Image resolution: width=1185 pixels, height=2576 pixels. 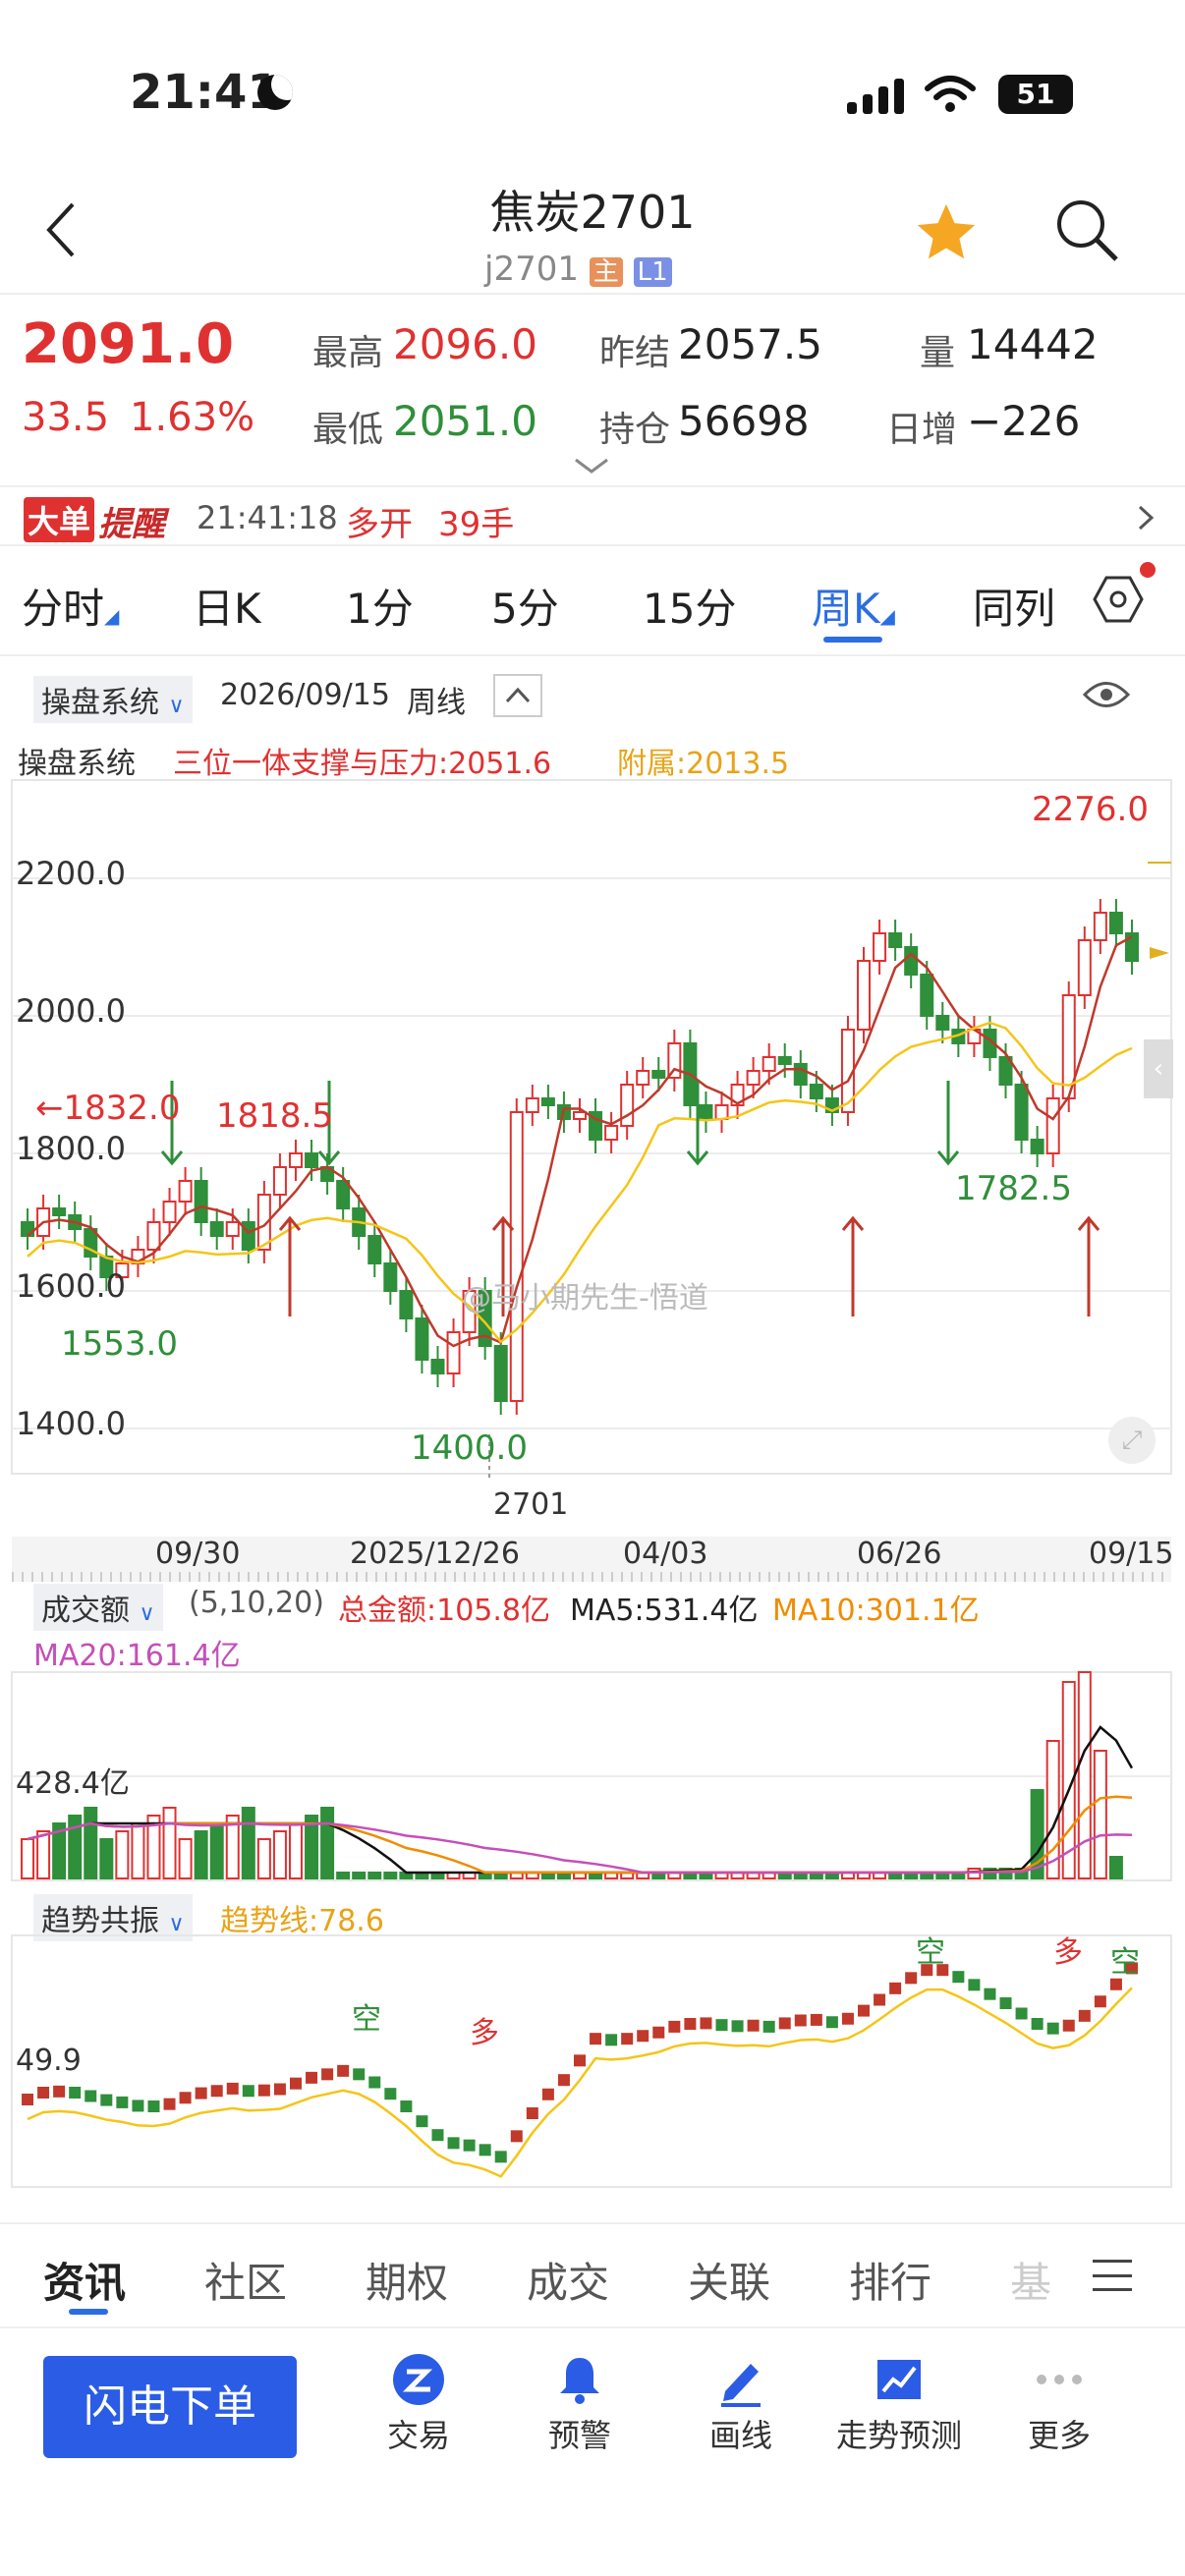 I want to click on eye-icon, so click(x=1107, y=694).